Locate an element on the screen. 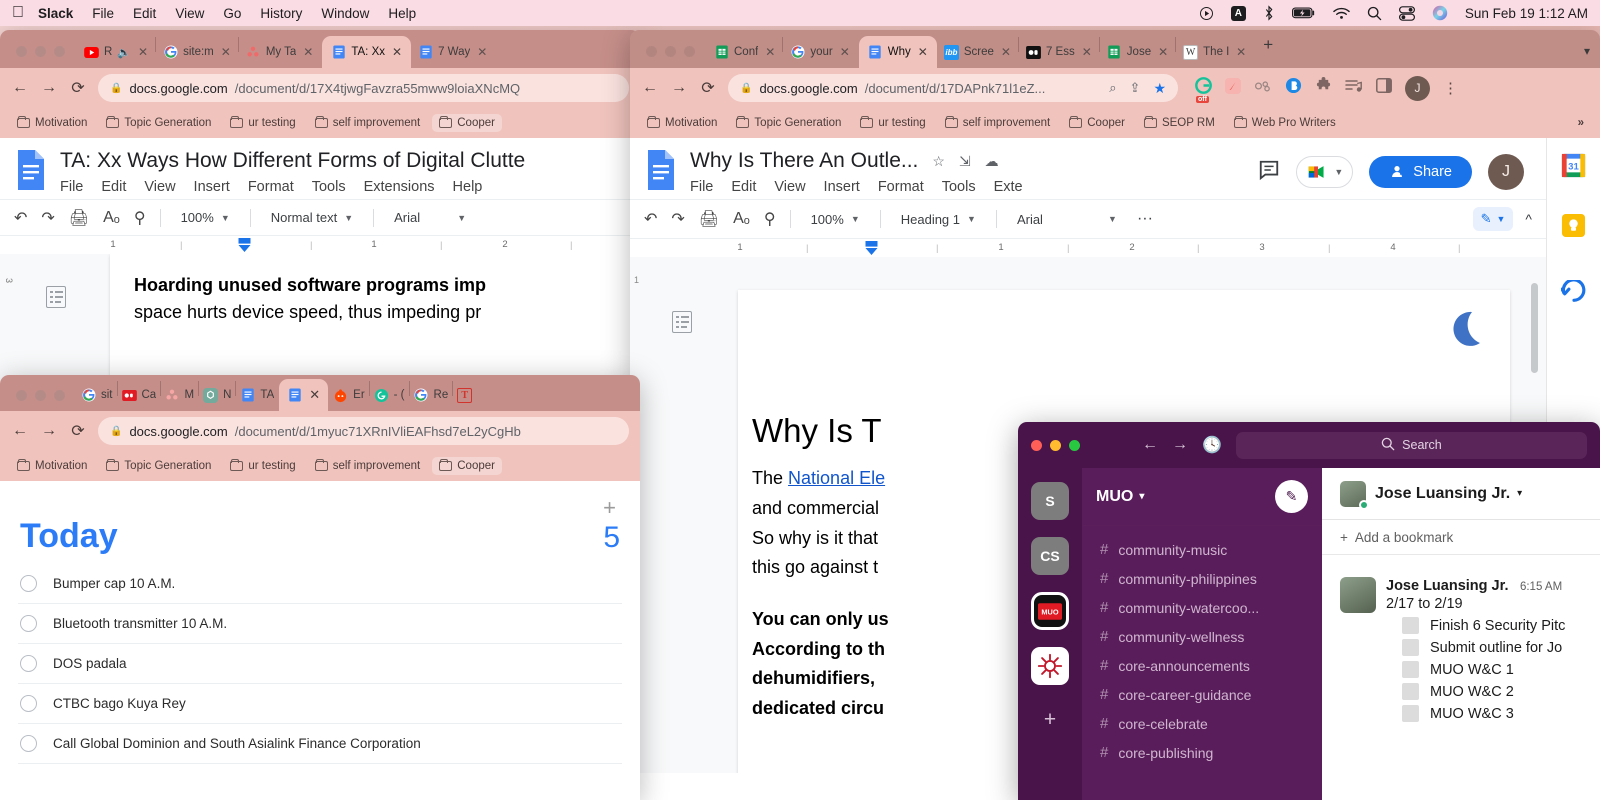 Image resolution: width=1600 pixels, height=800 pixels. profile-avatar: J is located at coordinates (1417, 88).